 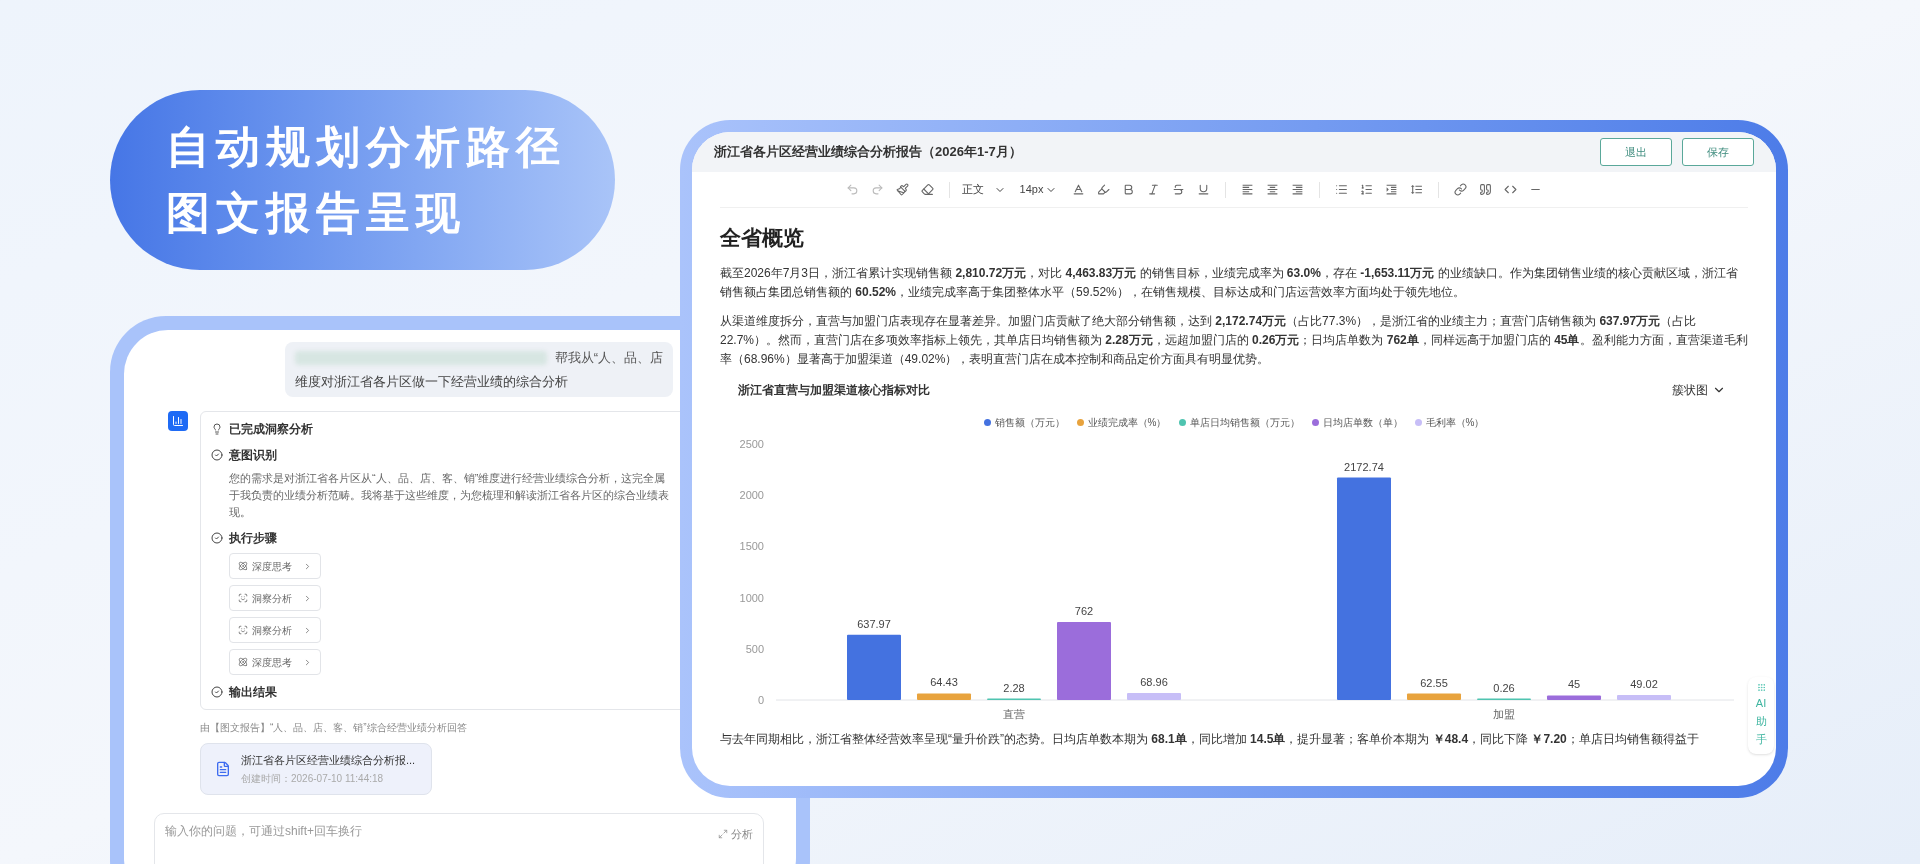 I want to click on report-paragraph: 截至2026年7月3日，浙江省累计实现销售额 2,810.72万元，对比 4,463.83万元 的销售目标，业绩完成率为 63.0%，存在 -1,653.11万元 的业绩缺口。作为集团销售业绩的核心贡献区域，浙江省销售额占集团总销售额的 60.52%，业绩完成率高于集团整体水平（59.52%），在销售规模、目标达成和门店运营效率方面均处于领先地位。, so click(x=1229, y=282).